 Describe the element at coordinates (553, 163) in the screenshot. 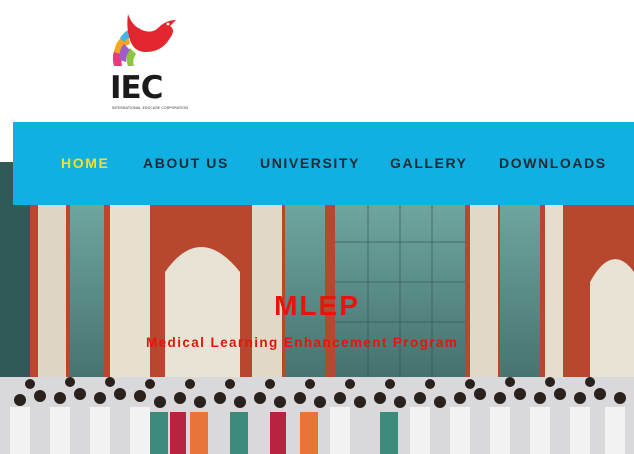

I see `nav-downloads: DOWNLOADS` at that location.